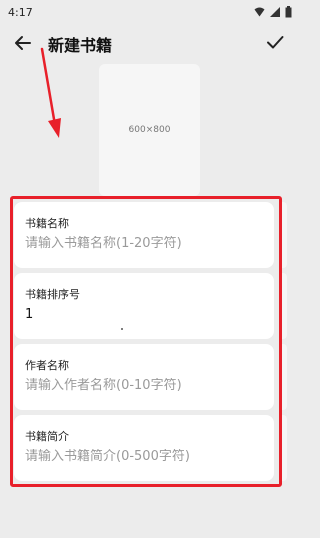  I want to click on back-arrow-icon, so click(23, 43).